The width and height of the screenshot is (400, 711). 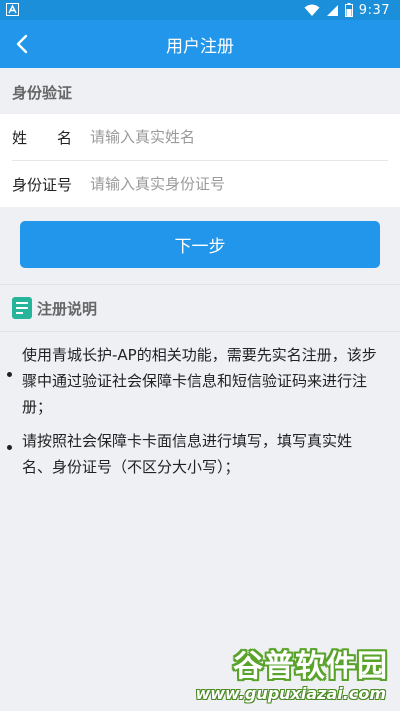 I want to click on list-item: 请按照社会保障卡卡面信息进行填写，填写真实姓名、身份证号（不区分大小写）；, so click(x=192, y=454).